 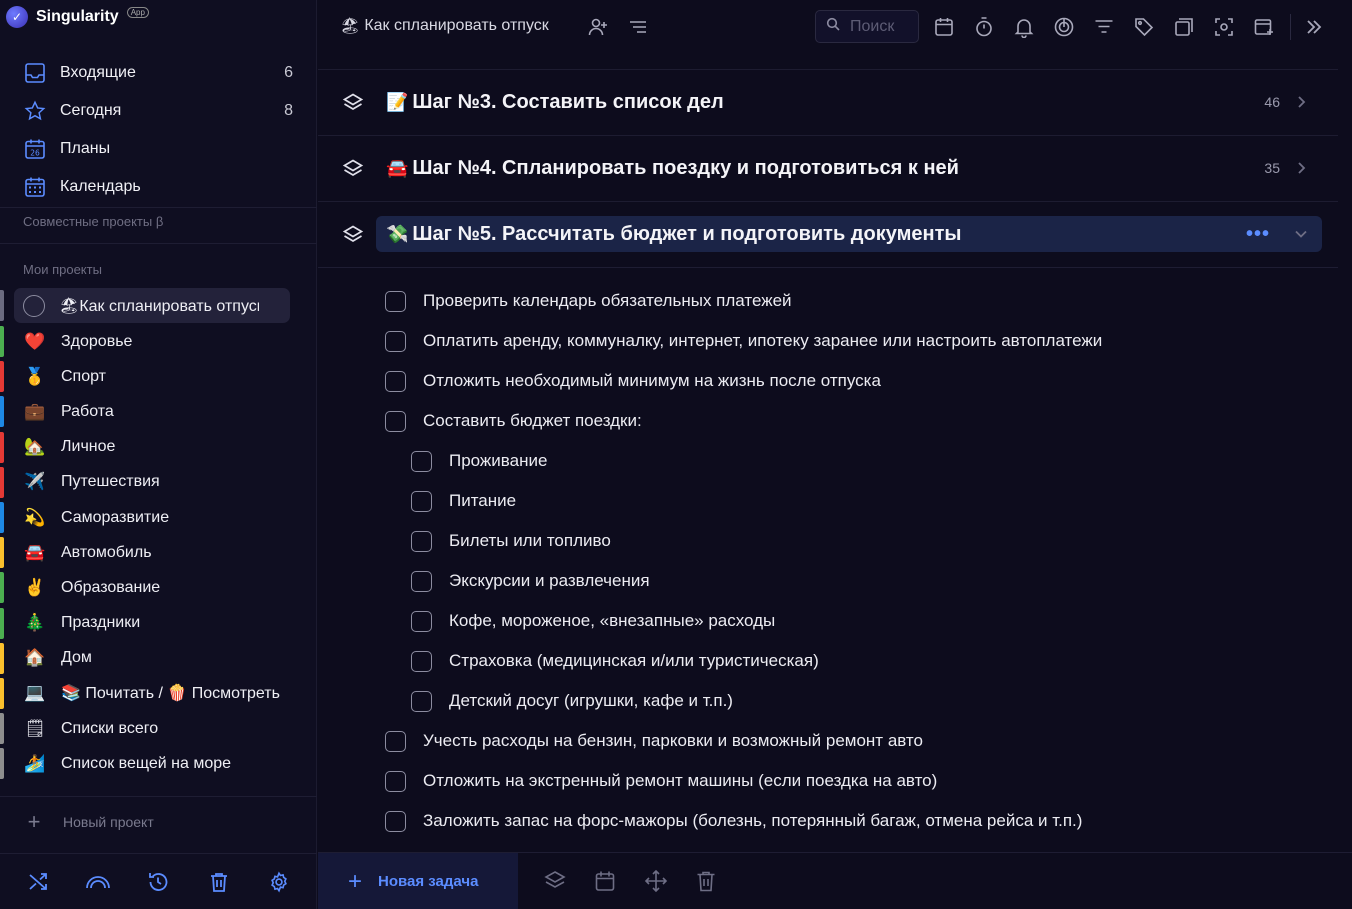 I want to click on chevron-right-icon, so click(x=1301, y=102).